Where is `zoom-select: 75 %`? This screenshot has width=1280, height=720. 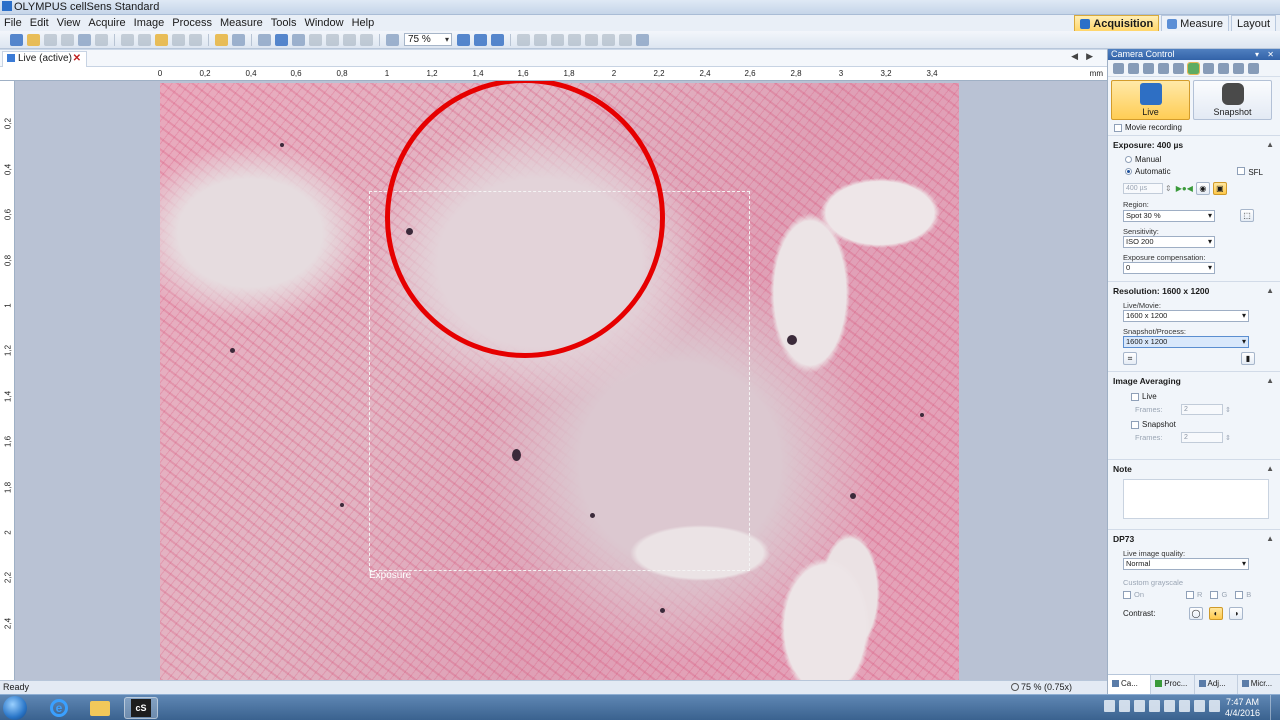 zoom-select: 75 % is located at coordinates (428, 39).